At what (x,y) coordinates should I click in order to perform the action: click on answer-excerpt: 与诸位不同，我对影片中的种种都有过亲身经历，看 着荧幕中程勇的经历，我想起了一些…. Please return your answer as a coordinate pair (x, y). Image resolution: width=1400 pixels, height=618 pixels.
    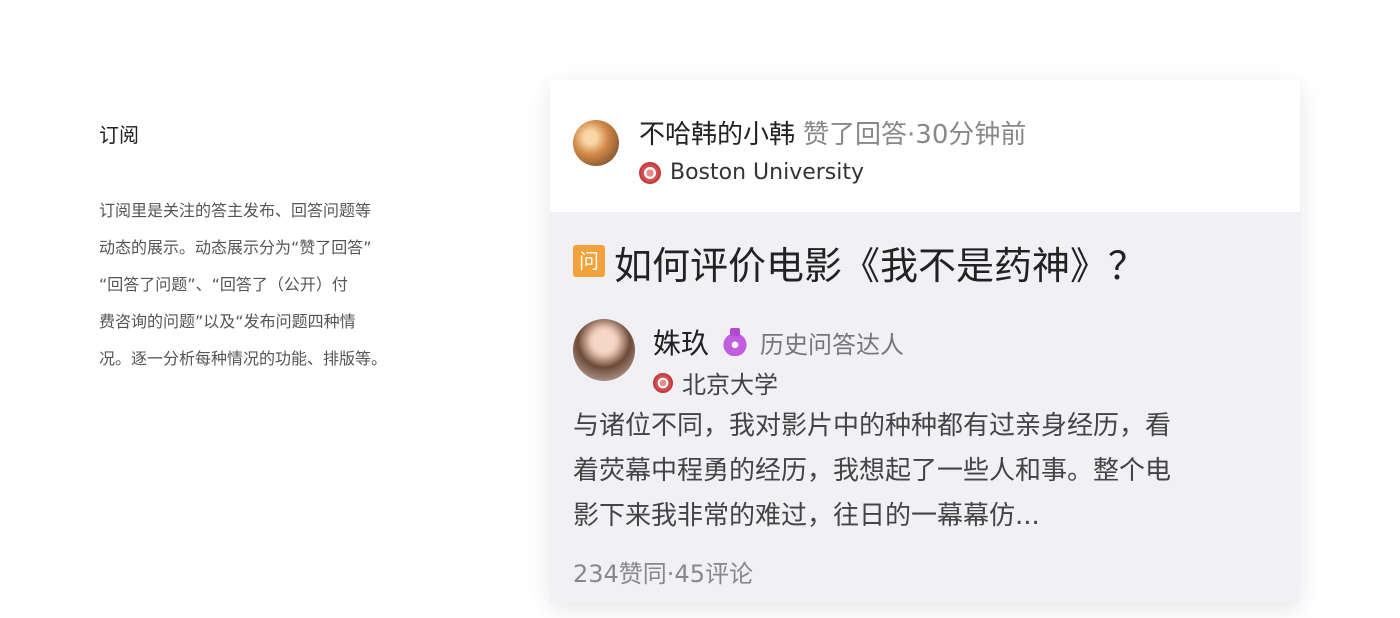
    Looking at the image, I should click on (923, 471).